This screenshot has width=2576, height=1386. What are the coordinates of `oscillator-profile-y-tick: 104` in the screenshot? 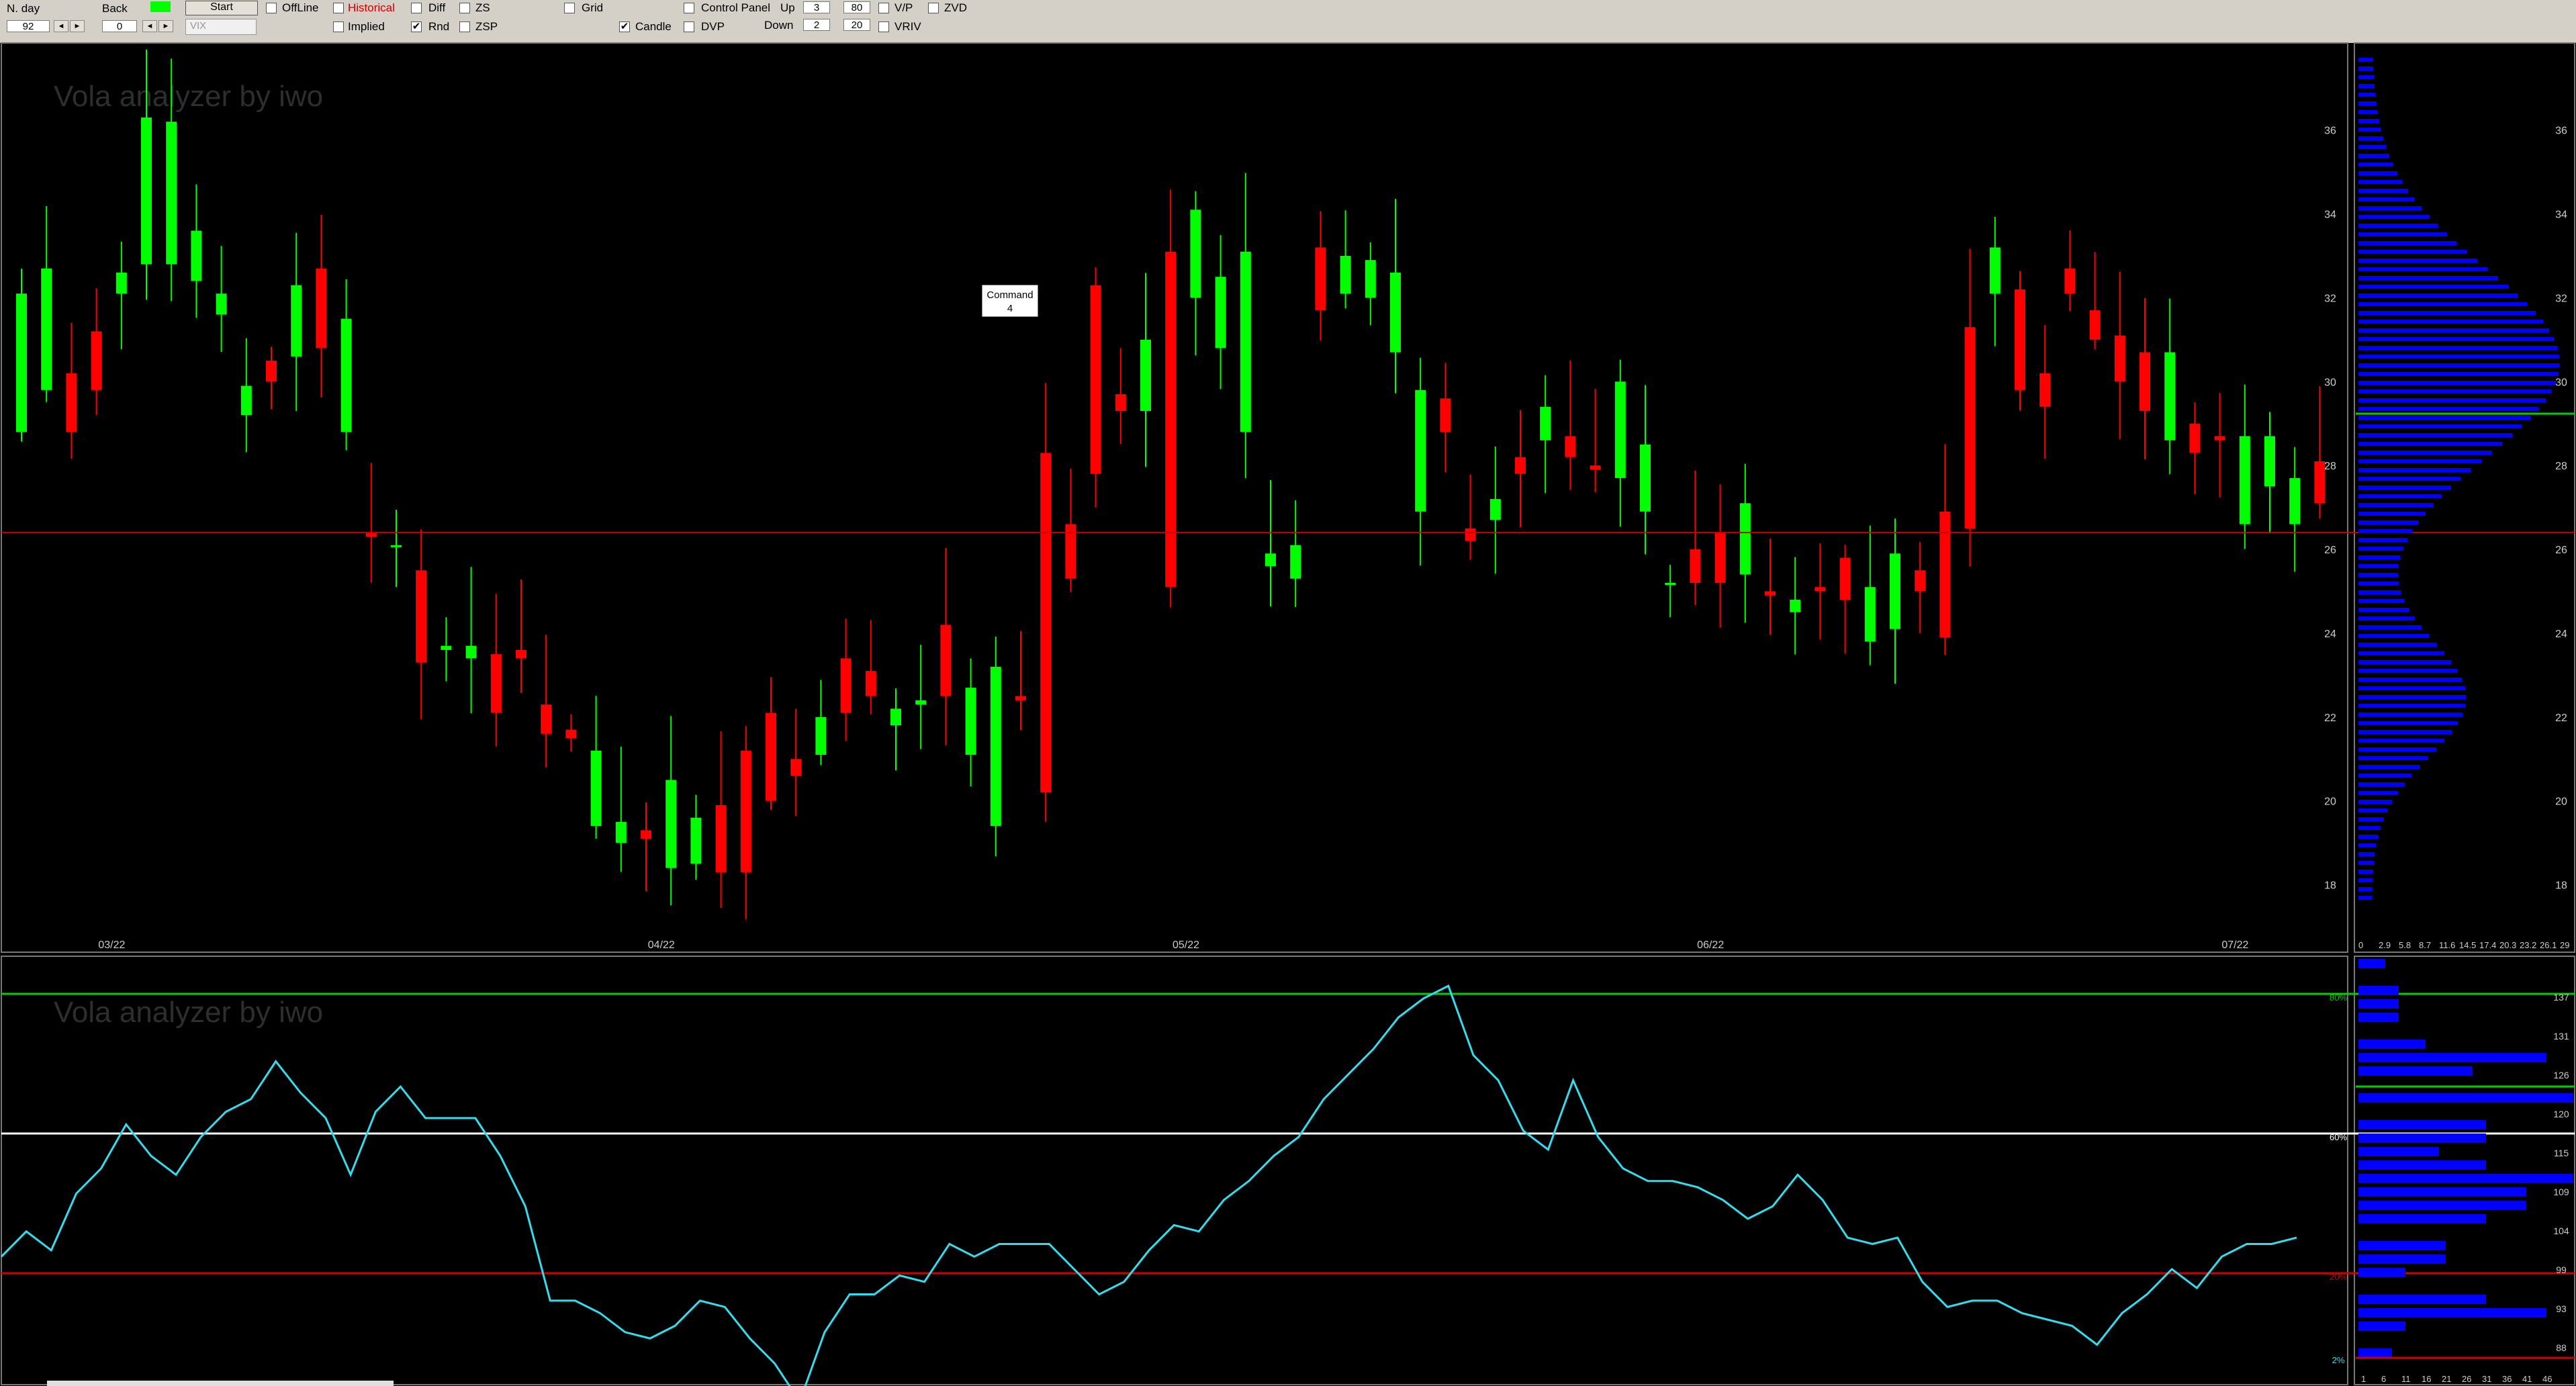 It's located at (2561, 1231).